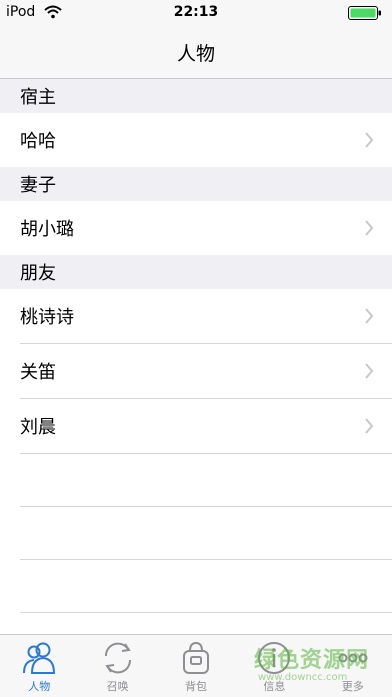 The height and width of the screenshot is (697, 392). I want to click on section-title: 妻子, so click(38, 185).